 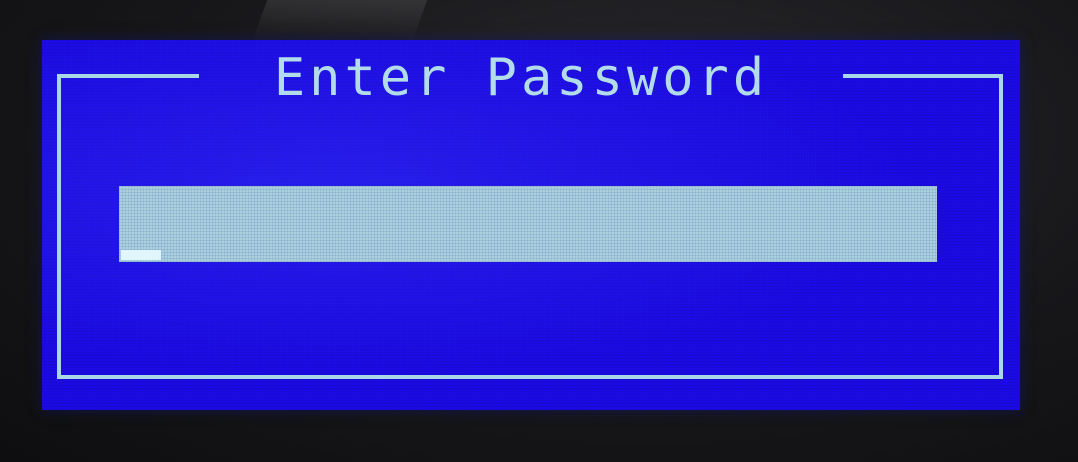 What do you see at coordinates (340, 20) in the screenshot?
I see `screen-bezel-glare` at bounding box center [340, 20].